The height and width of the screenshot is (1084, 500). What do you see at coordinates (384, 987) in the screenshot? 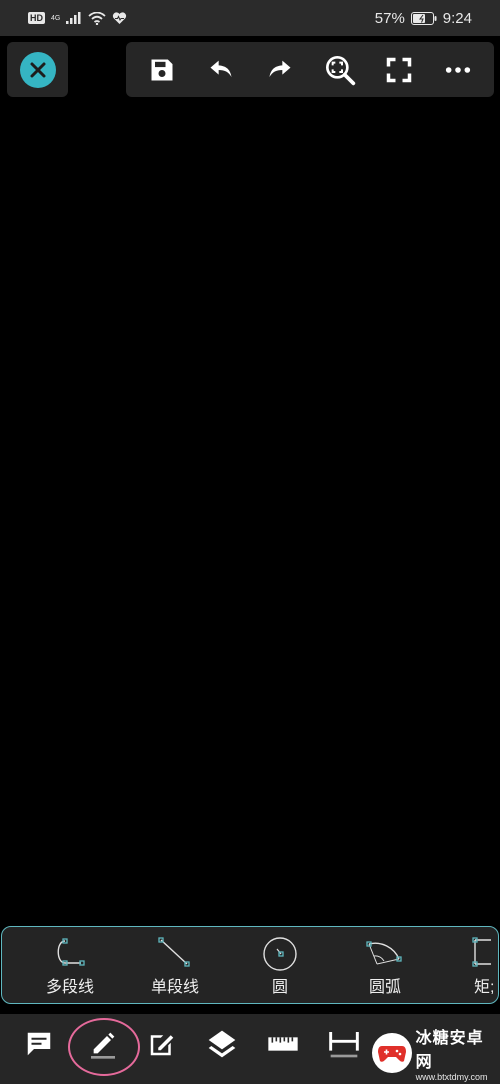
I see `shape-label-arc: 圆弧` at bounding box center [384, 987].